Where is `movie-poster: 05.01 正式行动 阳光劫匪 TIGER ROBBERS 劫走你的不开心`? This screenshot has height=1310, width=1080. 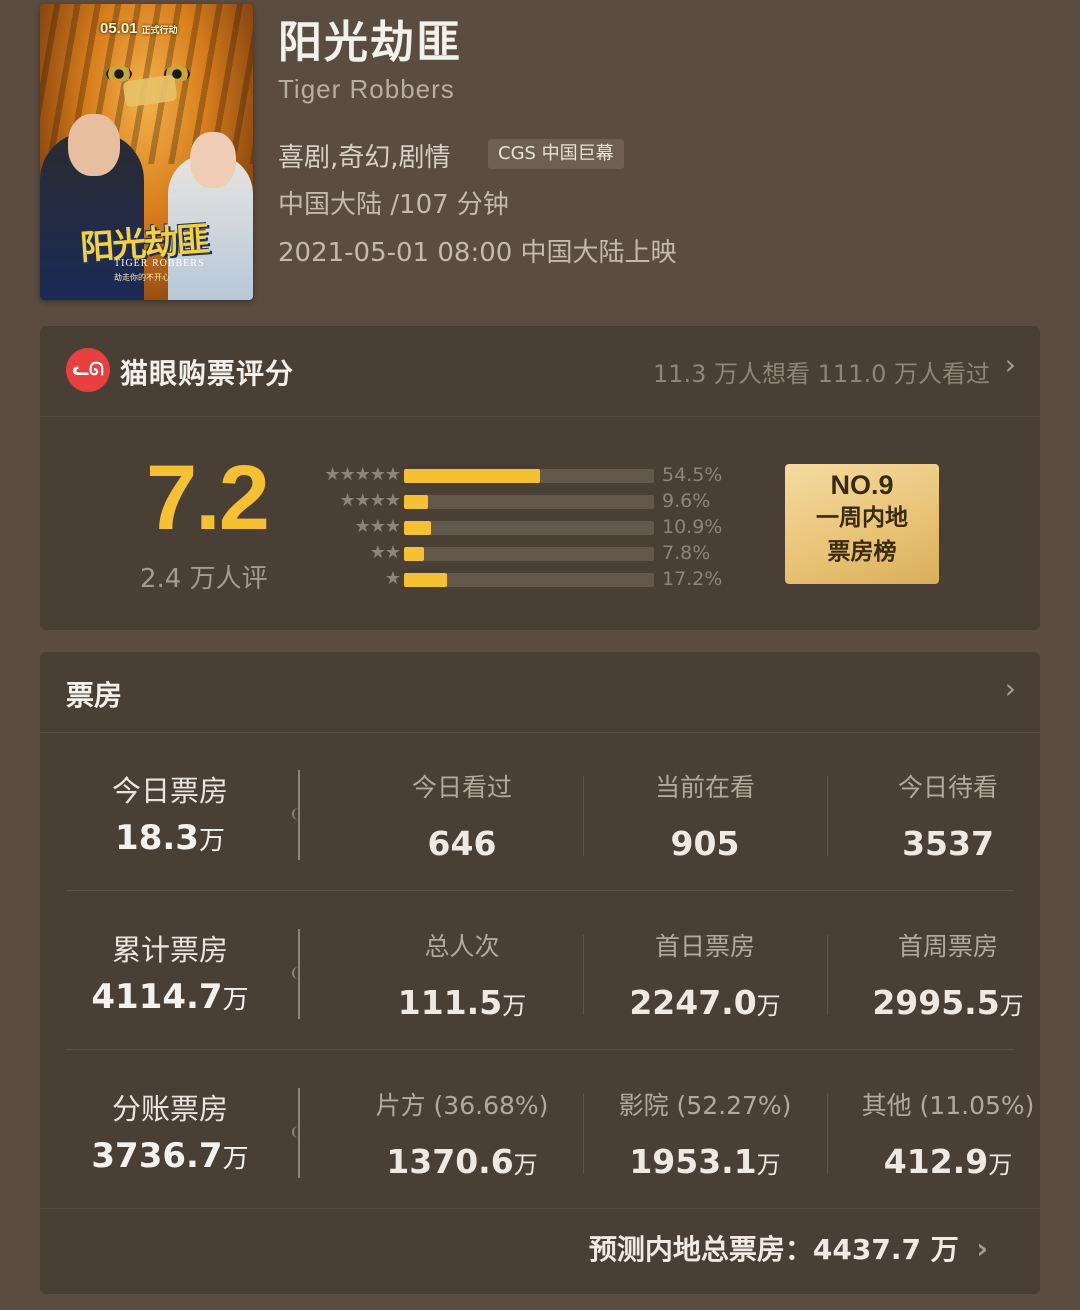 movie-poster: 05.01 正式行动 阳光劫匪 TIGER ROBBERS 劫走你的不开心 is located at coordinates (146, 152).